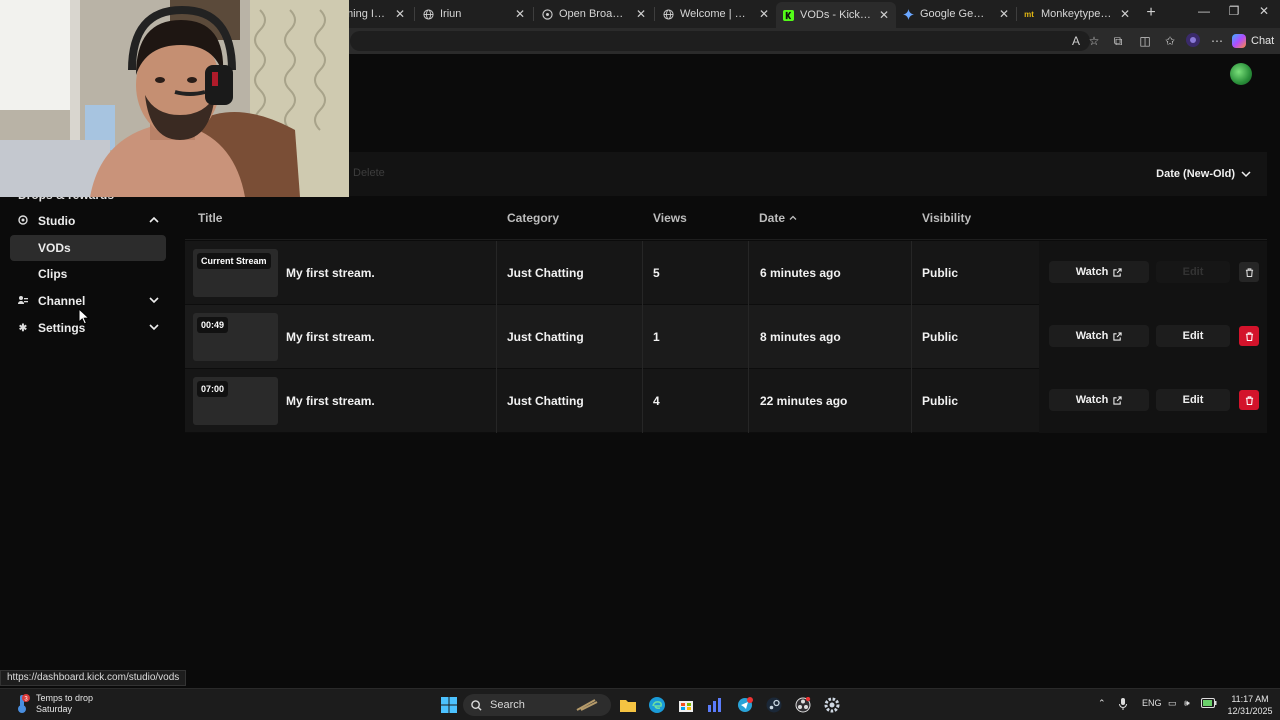 The width and height of the screenshot is (1280, 720). I want to click on file-explorer-icon, so click(628, 705).